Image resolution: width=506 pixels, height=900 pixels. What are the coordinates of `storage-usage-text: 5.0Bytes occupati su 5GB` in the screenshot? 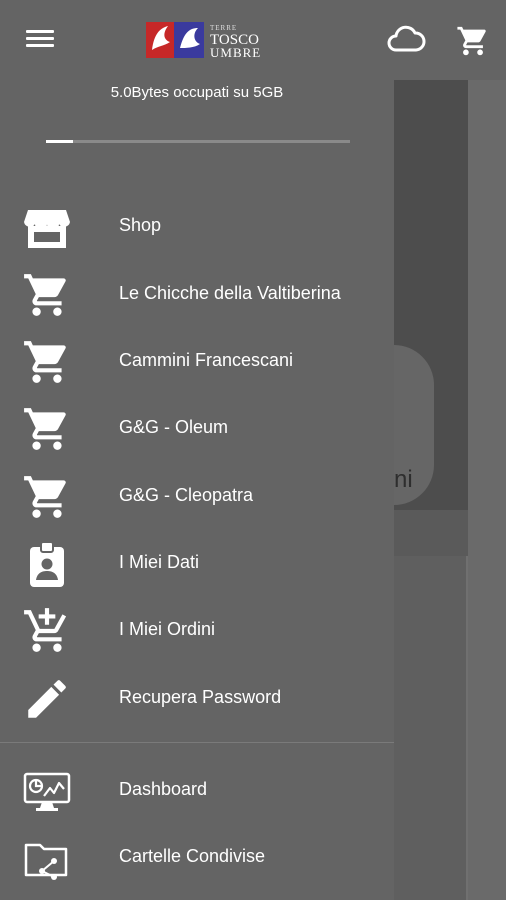 It's located at (197, 92).